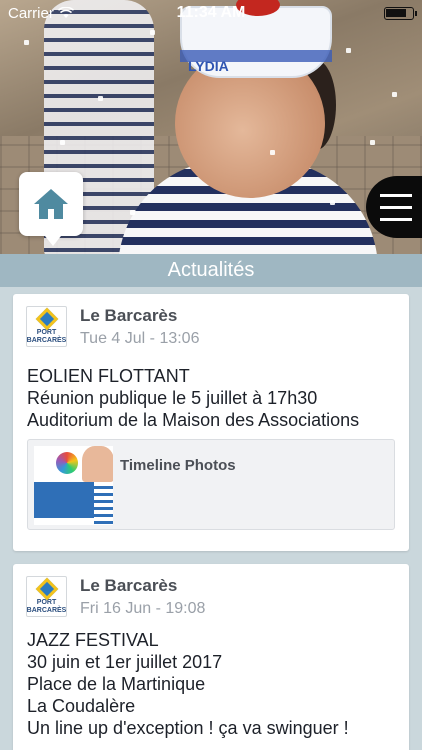  I want to click on battery-fill, so click(396, 12).